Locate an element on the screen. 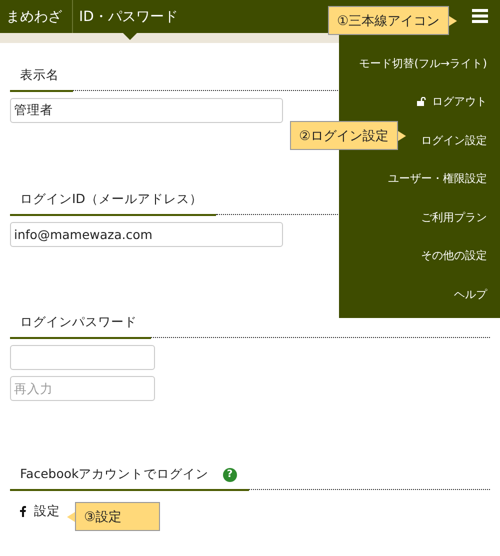 This screenshot has width=500, height=556. menu-item: その他の設定 is located at coordinates (419, 255).